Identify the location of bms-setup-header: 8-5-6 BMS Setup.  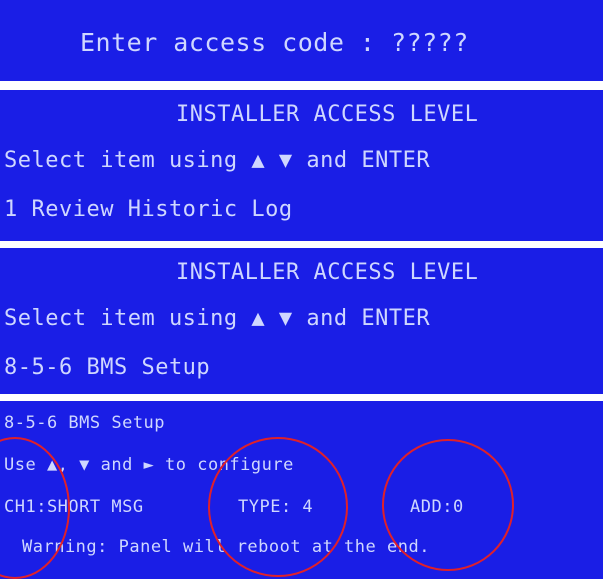
(85, 423).